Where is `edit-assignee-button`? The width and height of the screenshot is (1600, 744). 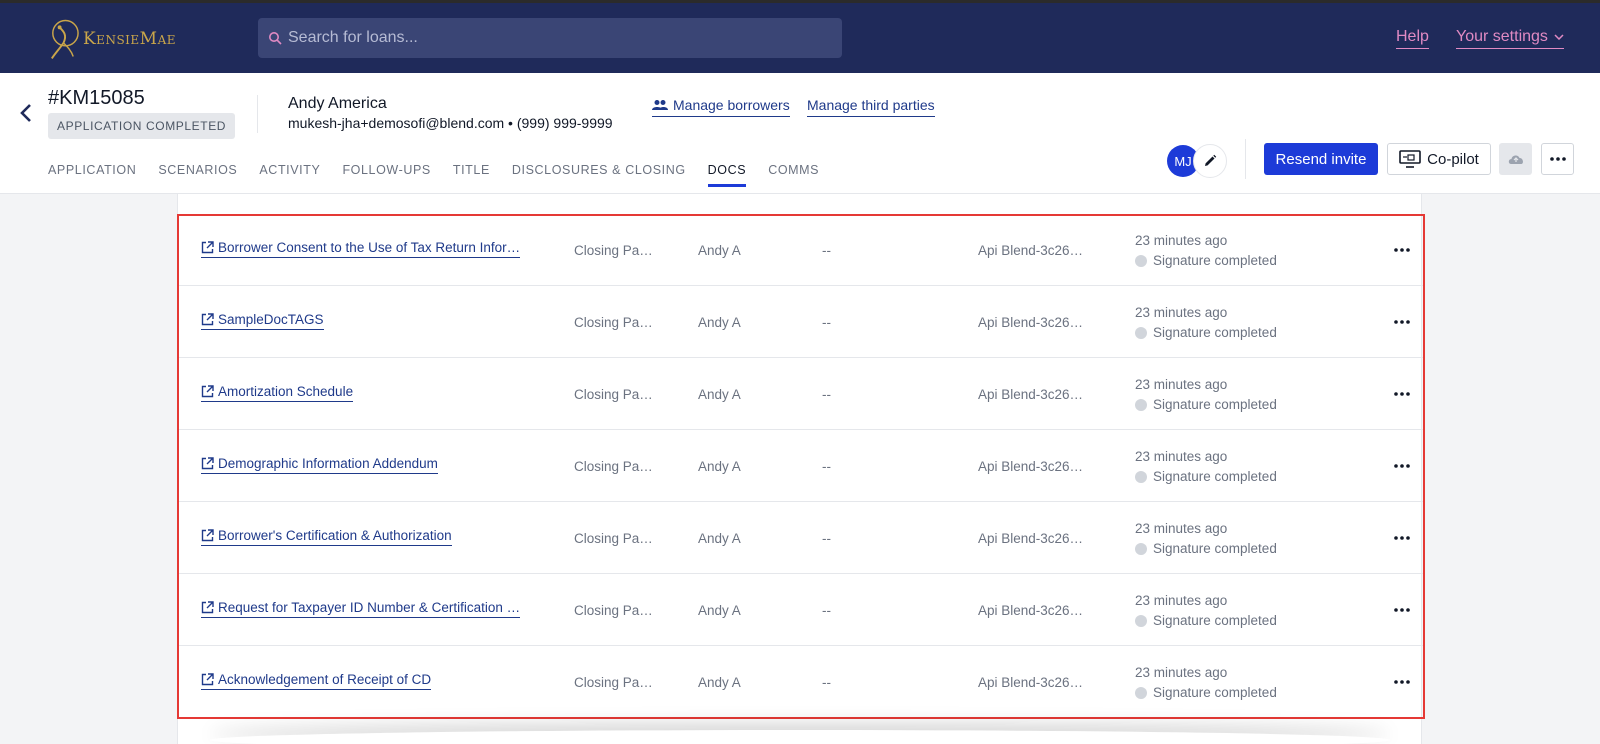
edit-assignee-button is located at coordinates (1210, 161).